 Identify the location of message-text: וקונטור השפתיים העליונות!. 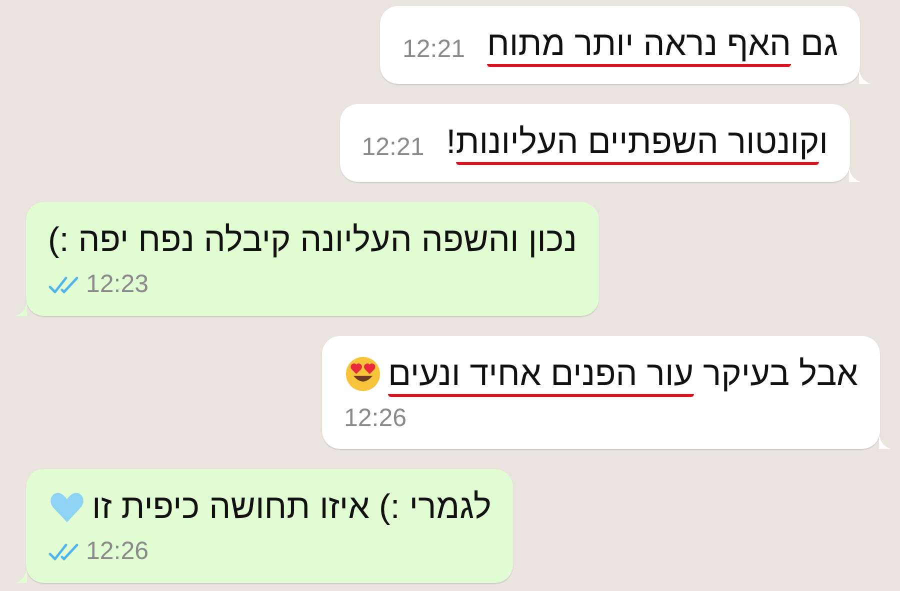
(637, 142).